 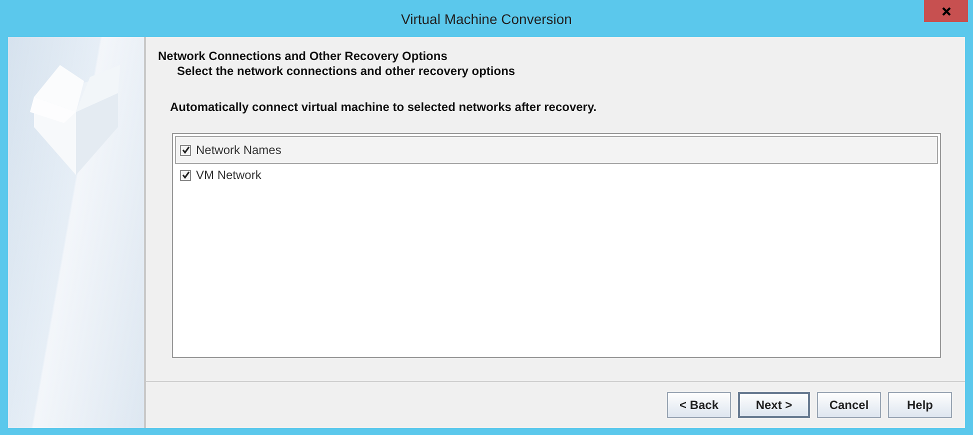 I want to click on page-subheading: Select the network connections and other recovery options, so click(x=346, y=71).